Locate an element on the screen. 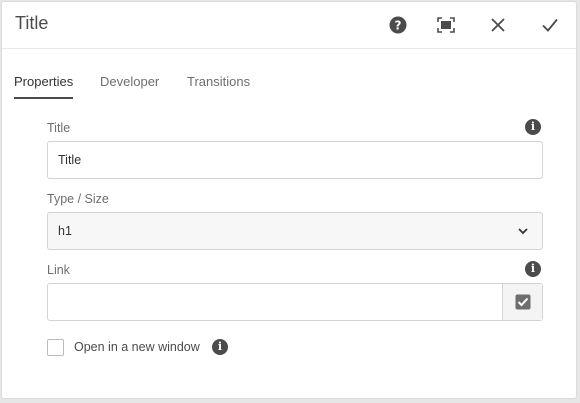 The width and height of the screenshot is (580, 403). dialog-title: Title is located at coordinates (32, 23).